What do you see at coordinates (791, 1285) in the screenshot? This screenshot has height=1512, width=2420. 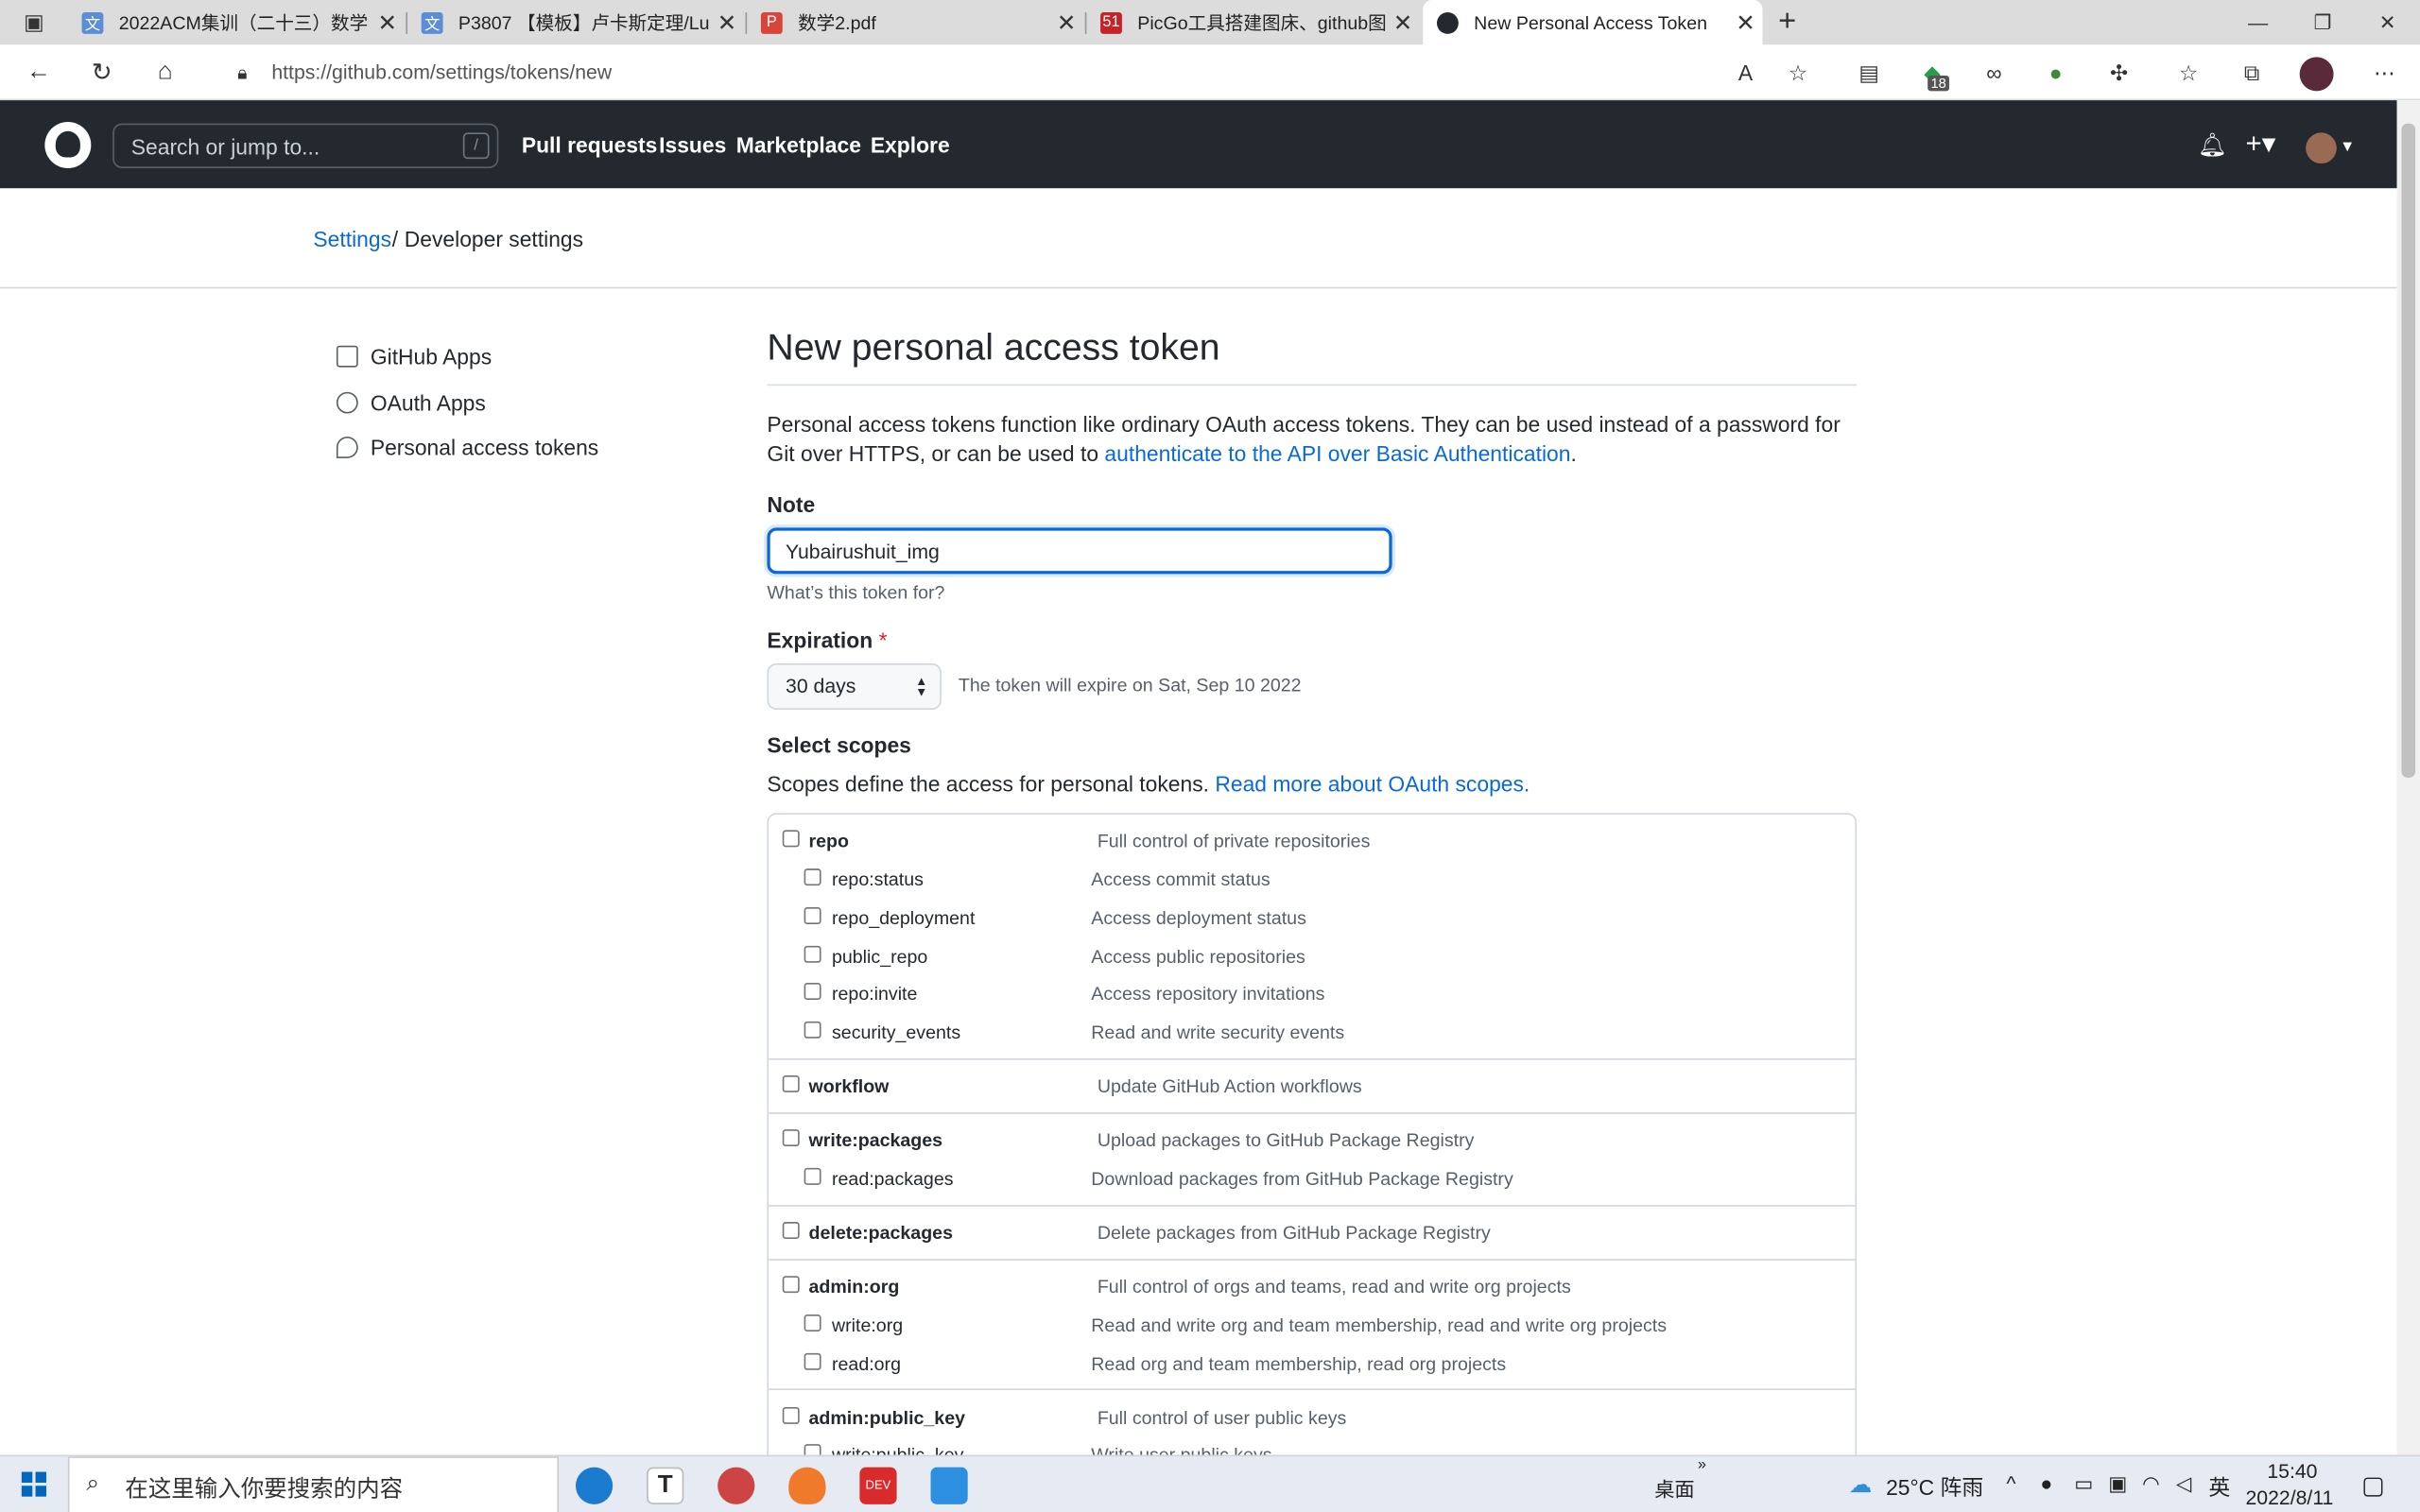 I see `scope-checkbox-admin-org` at bounding box center [791, 1285].